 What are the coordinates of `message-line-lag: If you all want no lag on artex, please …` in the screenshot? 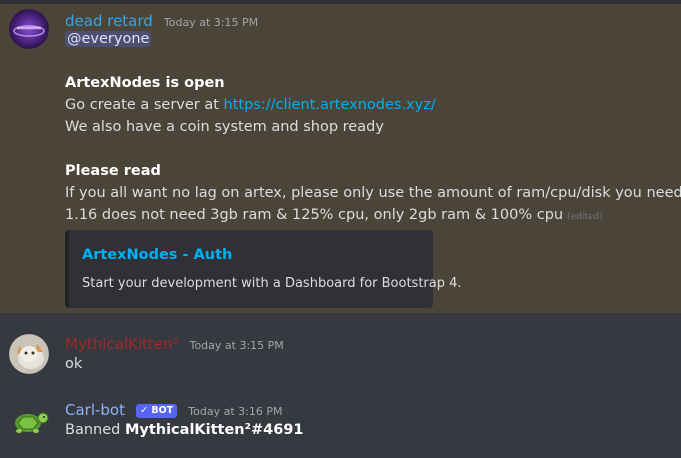 It's located at (373, 193).